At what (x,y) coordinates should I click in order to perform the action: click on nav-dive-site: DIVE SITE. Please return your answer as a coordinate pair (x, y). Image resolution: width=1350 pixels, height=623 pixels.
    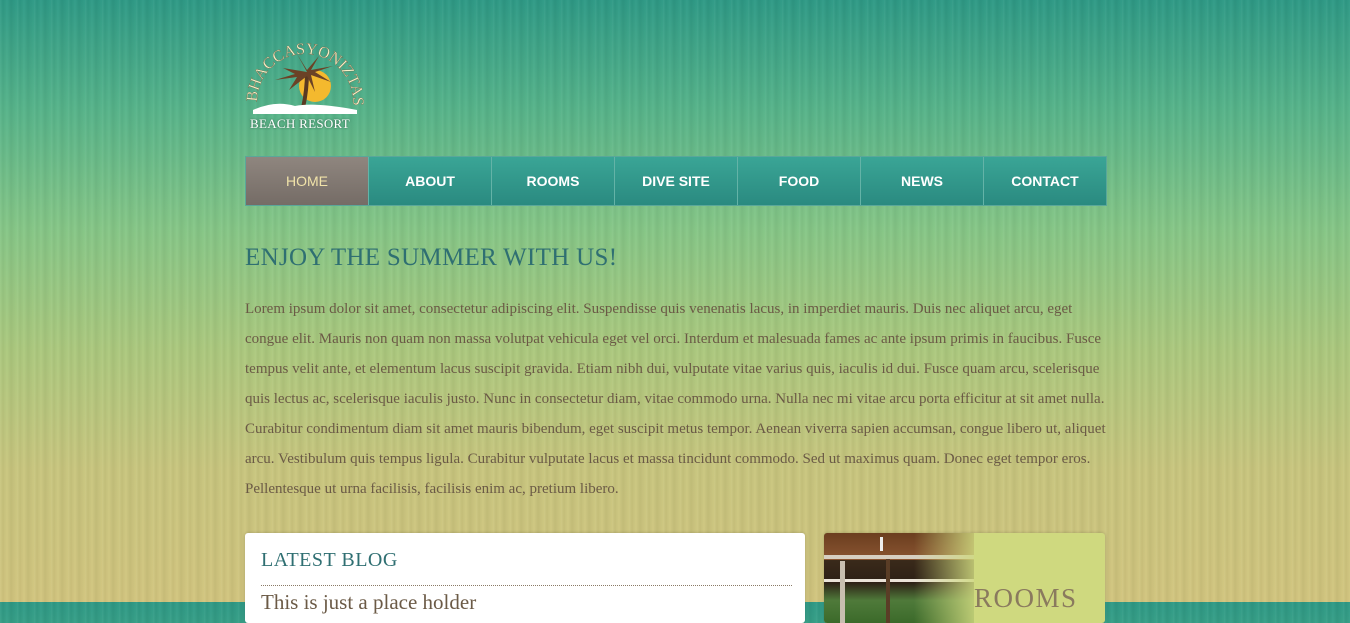
    Looking at the image, I should click on (675, 181).